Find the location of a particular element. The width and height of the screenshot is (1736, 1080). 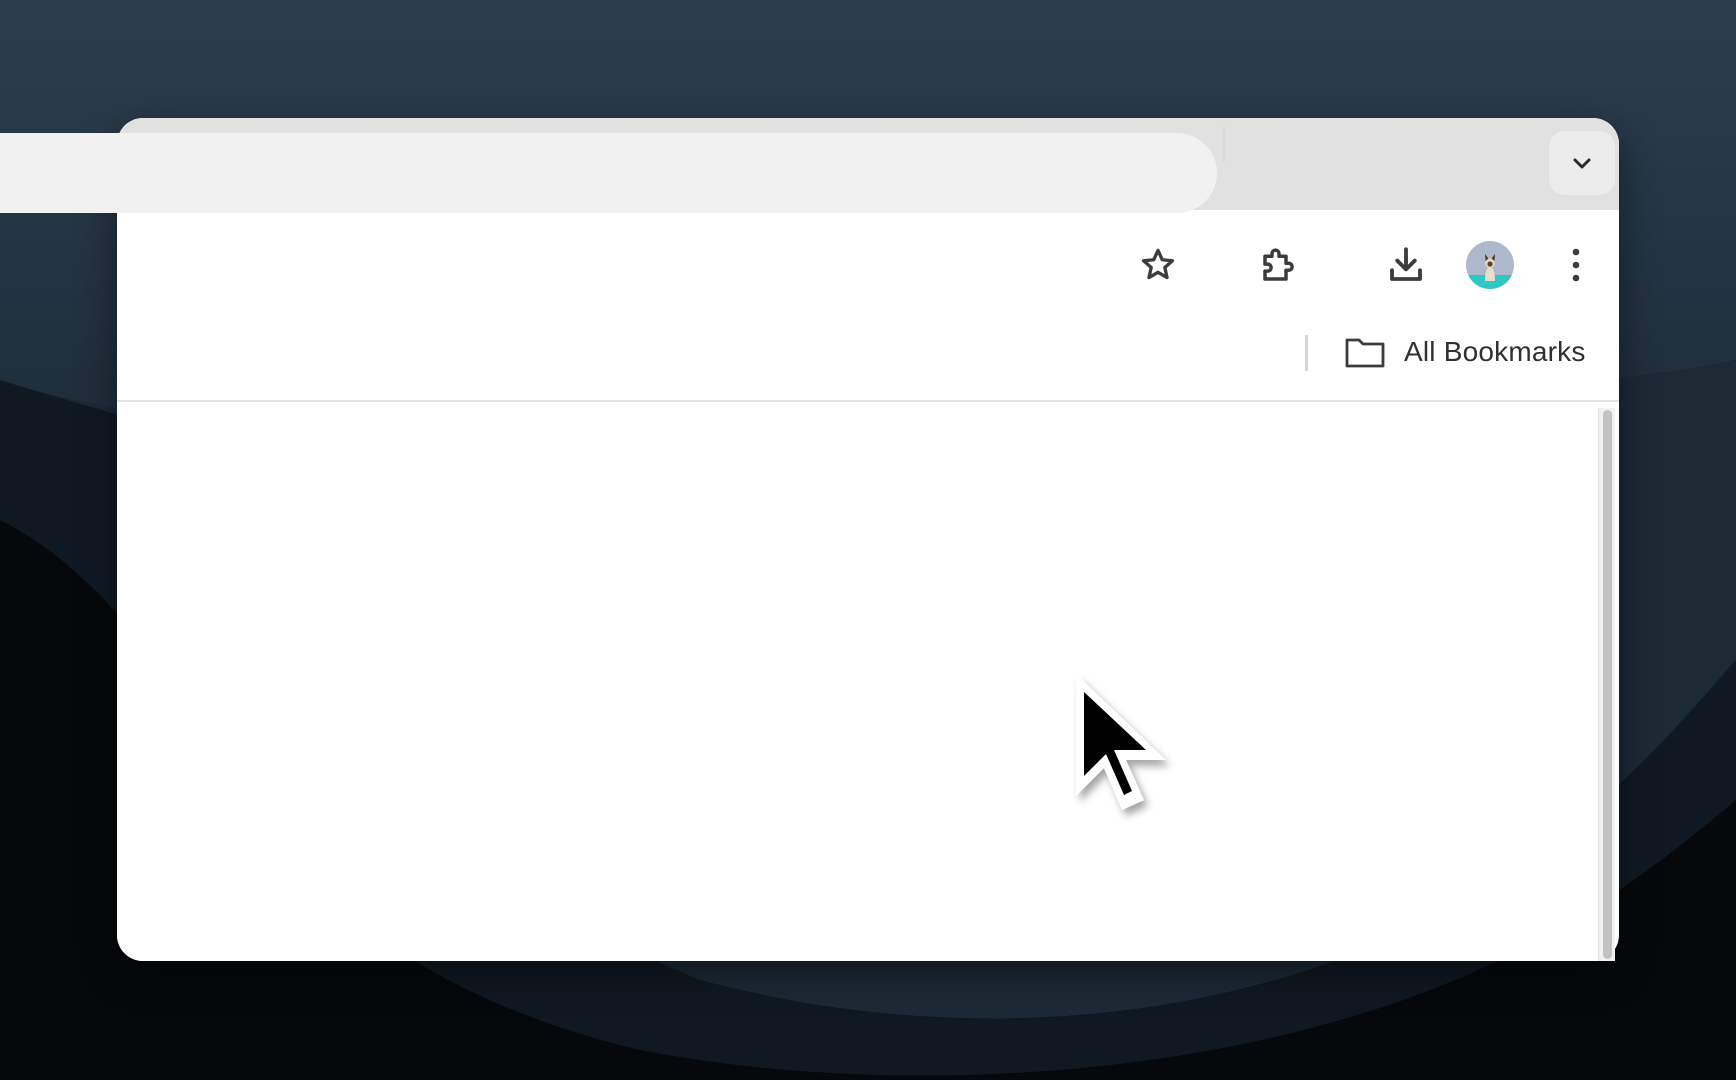

extensions-button is located at coordinates (1279, 265).